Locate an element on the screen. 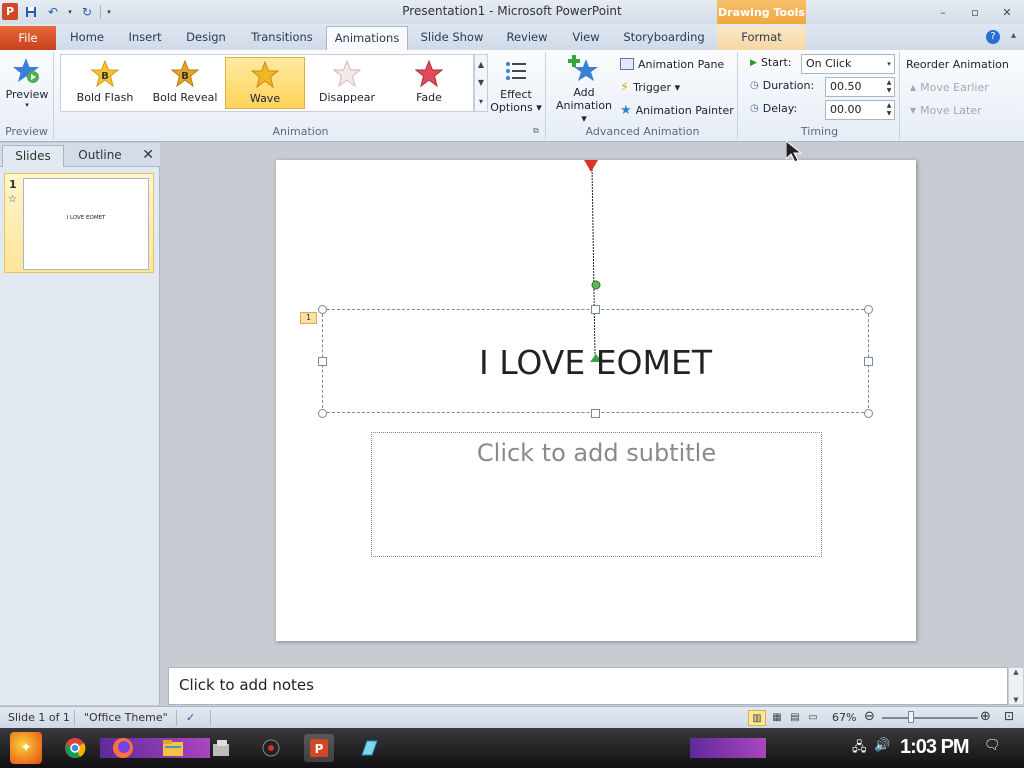  tab-slides: Slides is located at coordinates (33, 156).